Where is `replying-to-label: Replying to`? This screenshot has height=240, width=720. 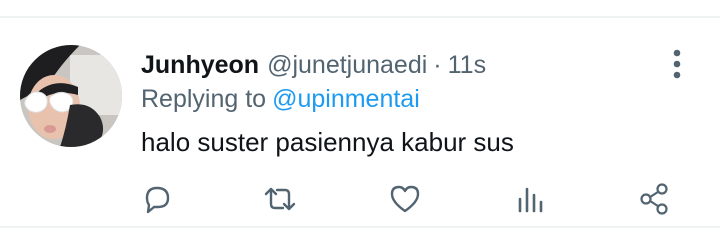 replying-to-label: Replying to is located at coordinates (204, 99).